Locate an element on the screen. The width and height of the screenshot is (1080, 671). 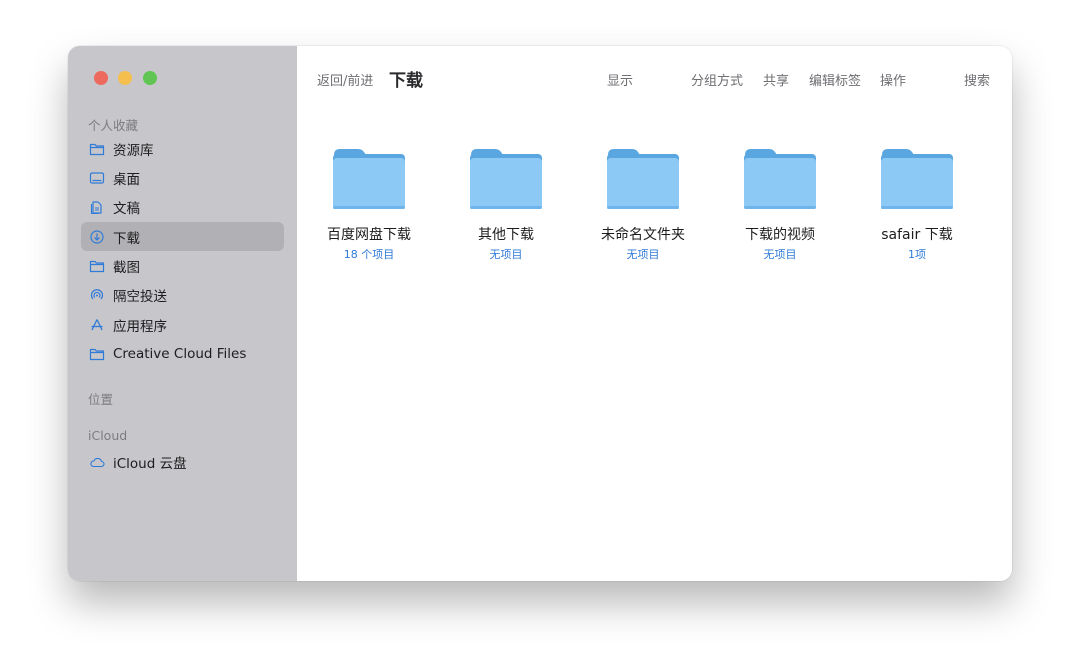
folder-item: 下载的视频 无项目 is located at coordinates (780, 204).